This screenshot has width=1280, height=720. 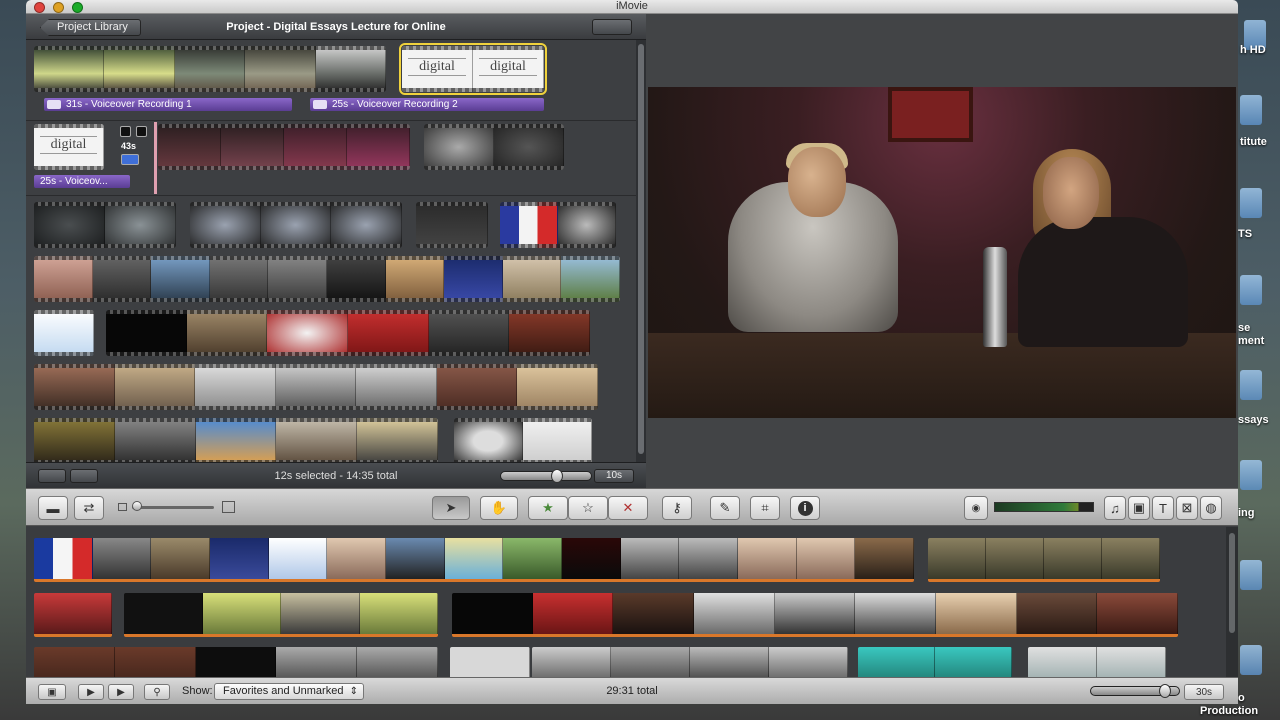 I want to click on inspector-button: i, so click(x=805, y=508).